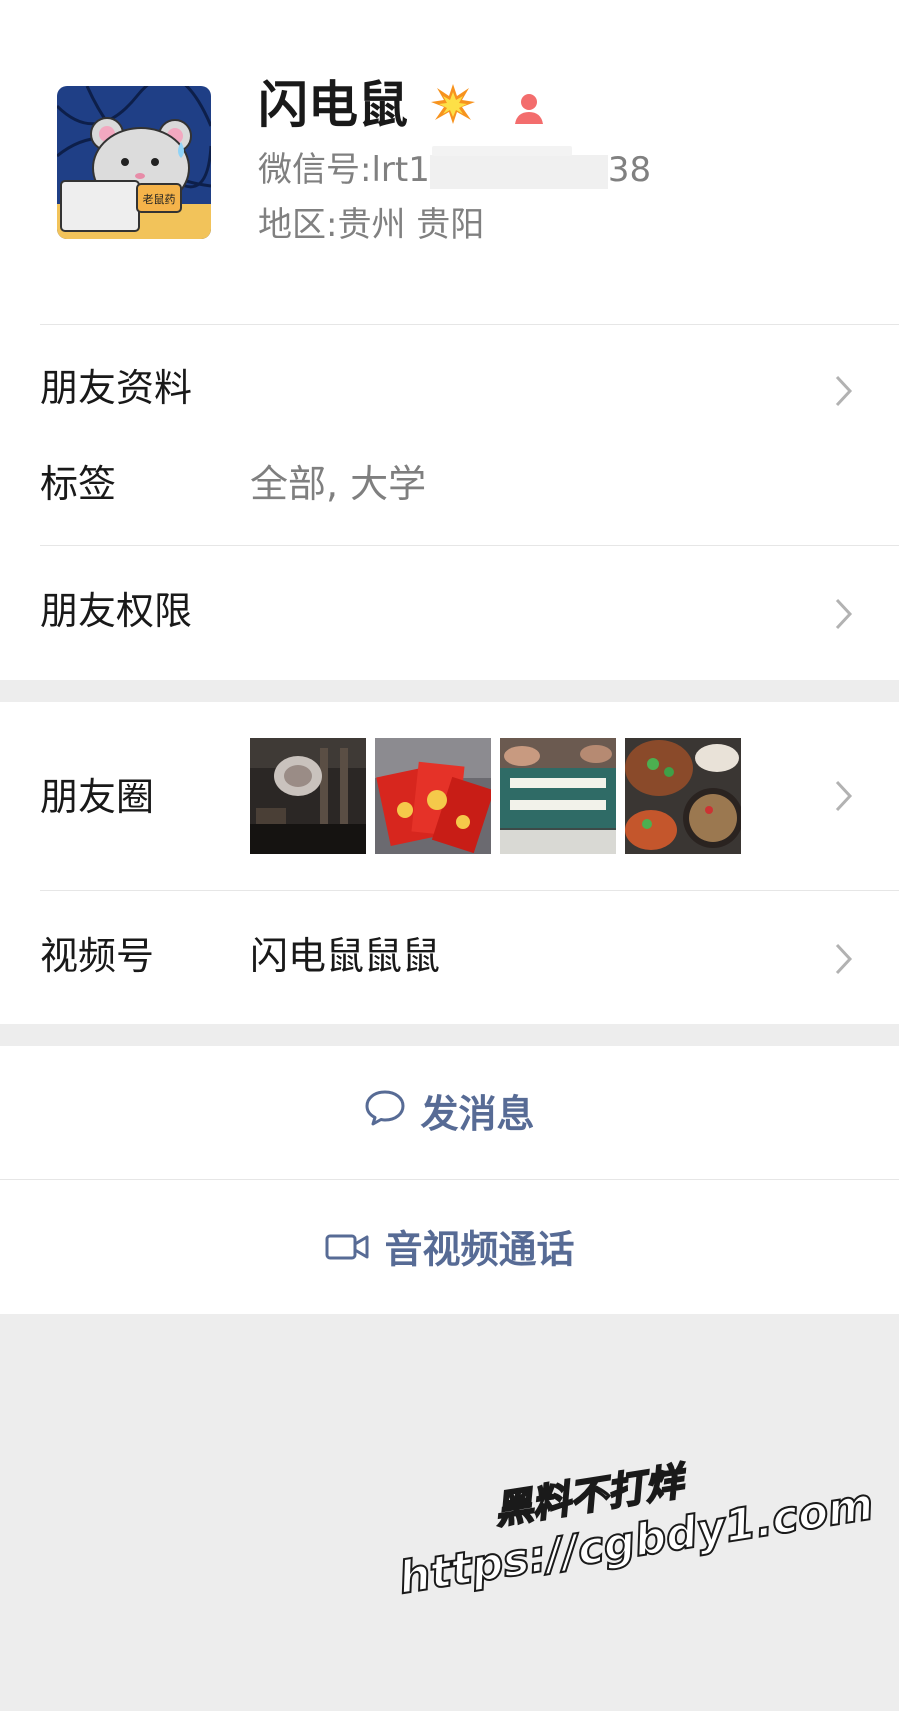 Image resolution: width=899 pixels, height=1711 pixels. I want to click on wechat-id: 微信号:lrt1 38, so click(454, 170).